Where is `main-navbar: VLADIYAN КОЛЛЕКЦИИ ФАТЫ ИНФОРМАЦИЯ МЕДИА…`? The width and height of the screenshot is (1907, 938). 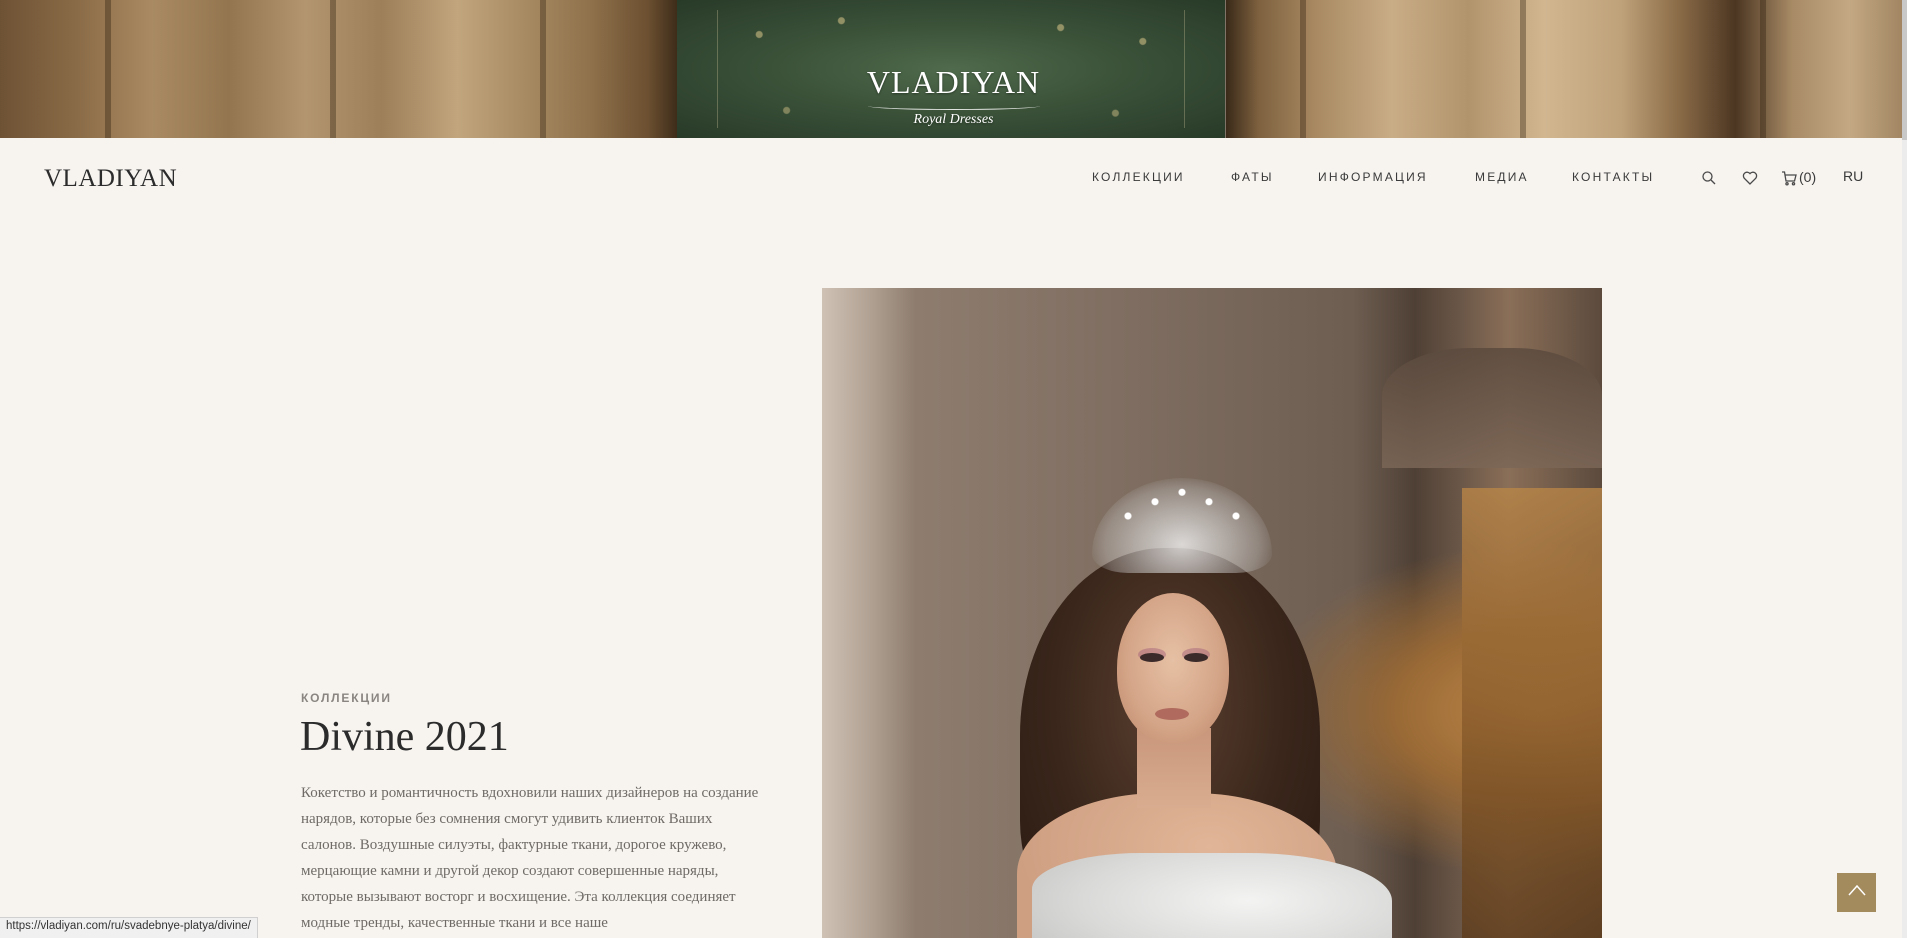
main-navbar: VLADIYAN КОЛЛЕКЦИИ ФАТЫ ИНФОРМАЦИЯ МЕДИА… is located at coordinates (953, 178).